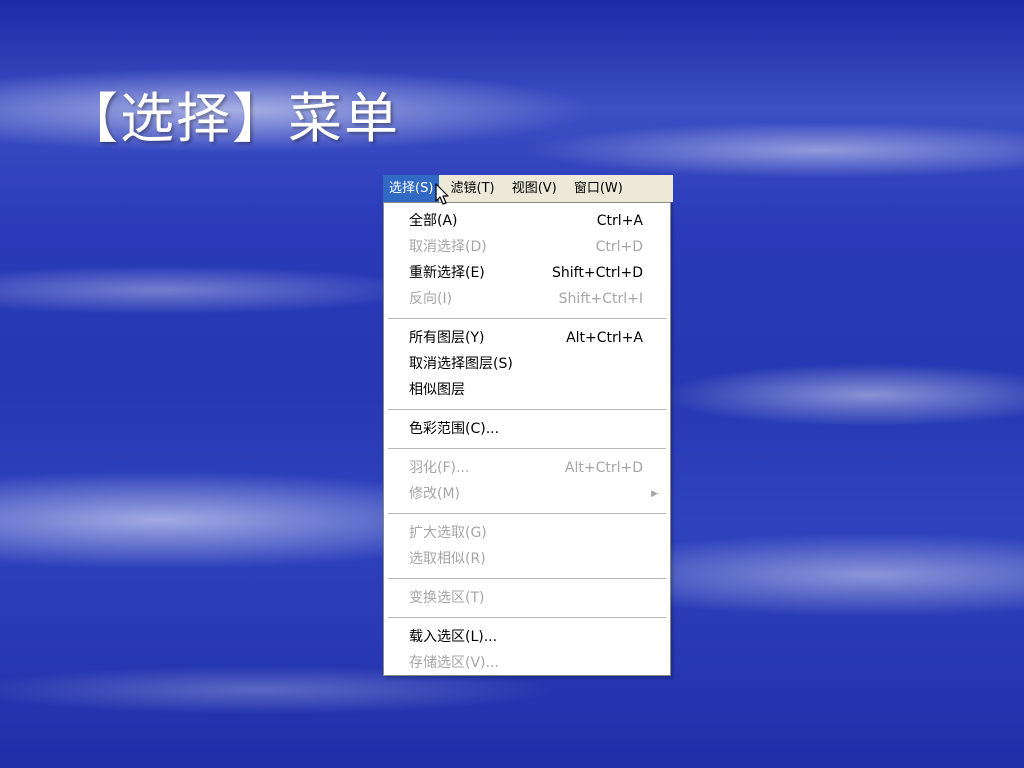 This screenshot has height=768, width=1024. I want to click on menu-item-select-all: 全部(A) Ctrl+A, so click(527, 221).